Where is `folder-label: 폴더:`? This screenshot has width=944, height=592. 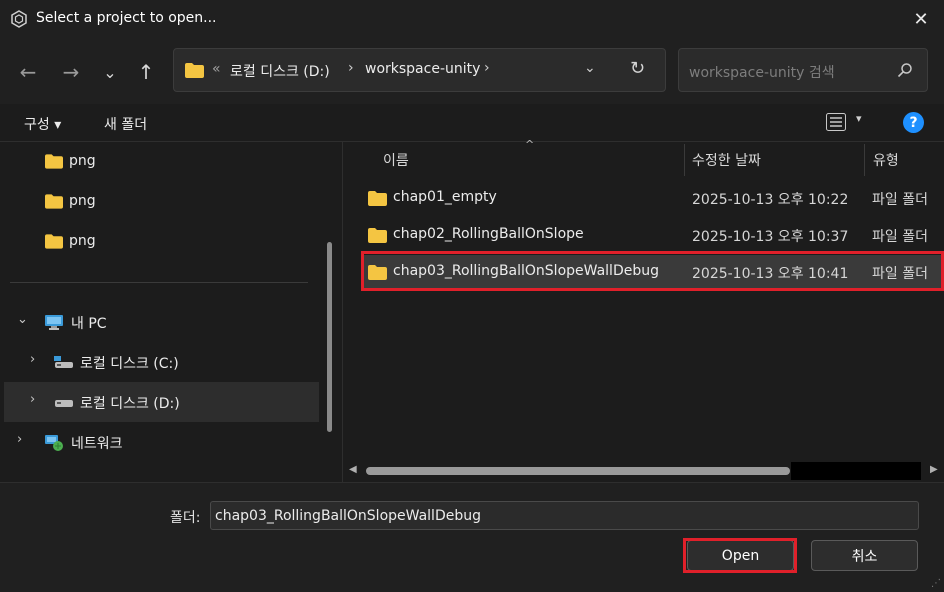 folder-label: 폴더: is located at coordinates (185, 518).